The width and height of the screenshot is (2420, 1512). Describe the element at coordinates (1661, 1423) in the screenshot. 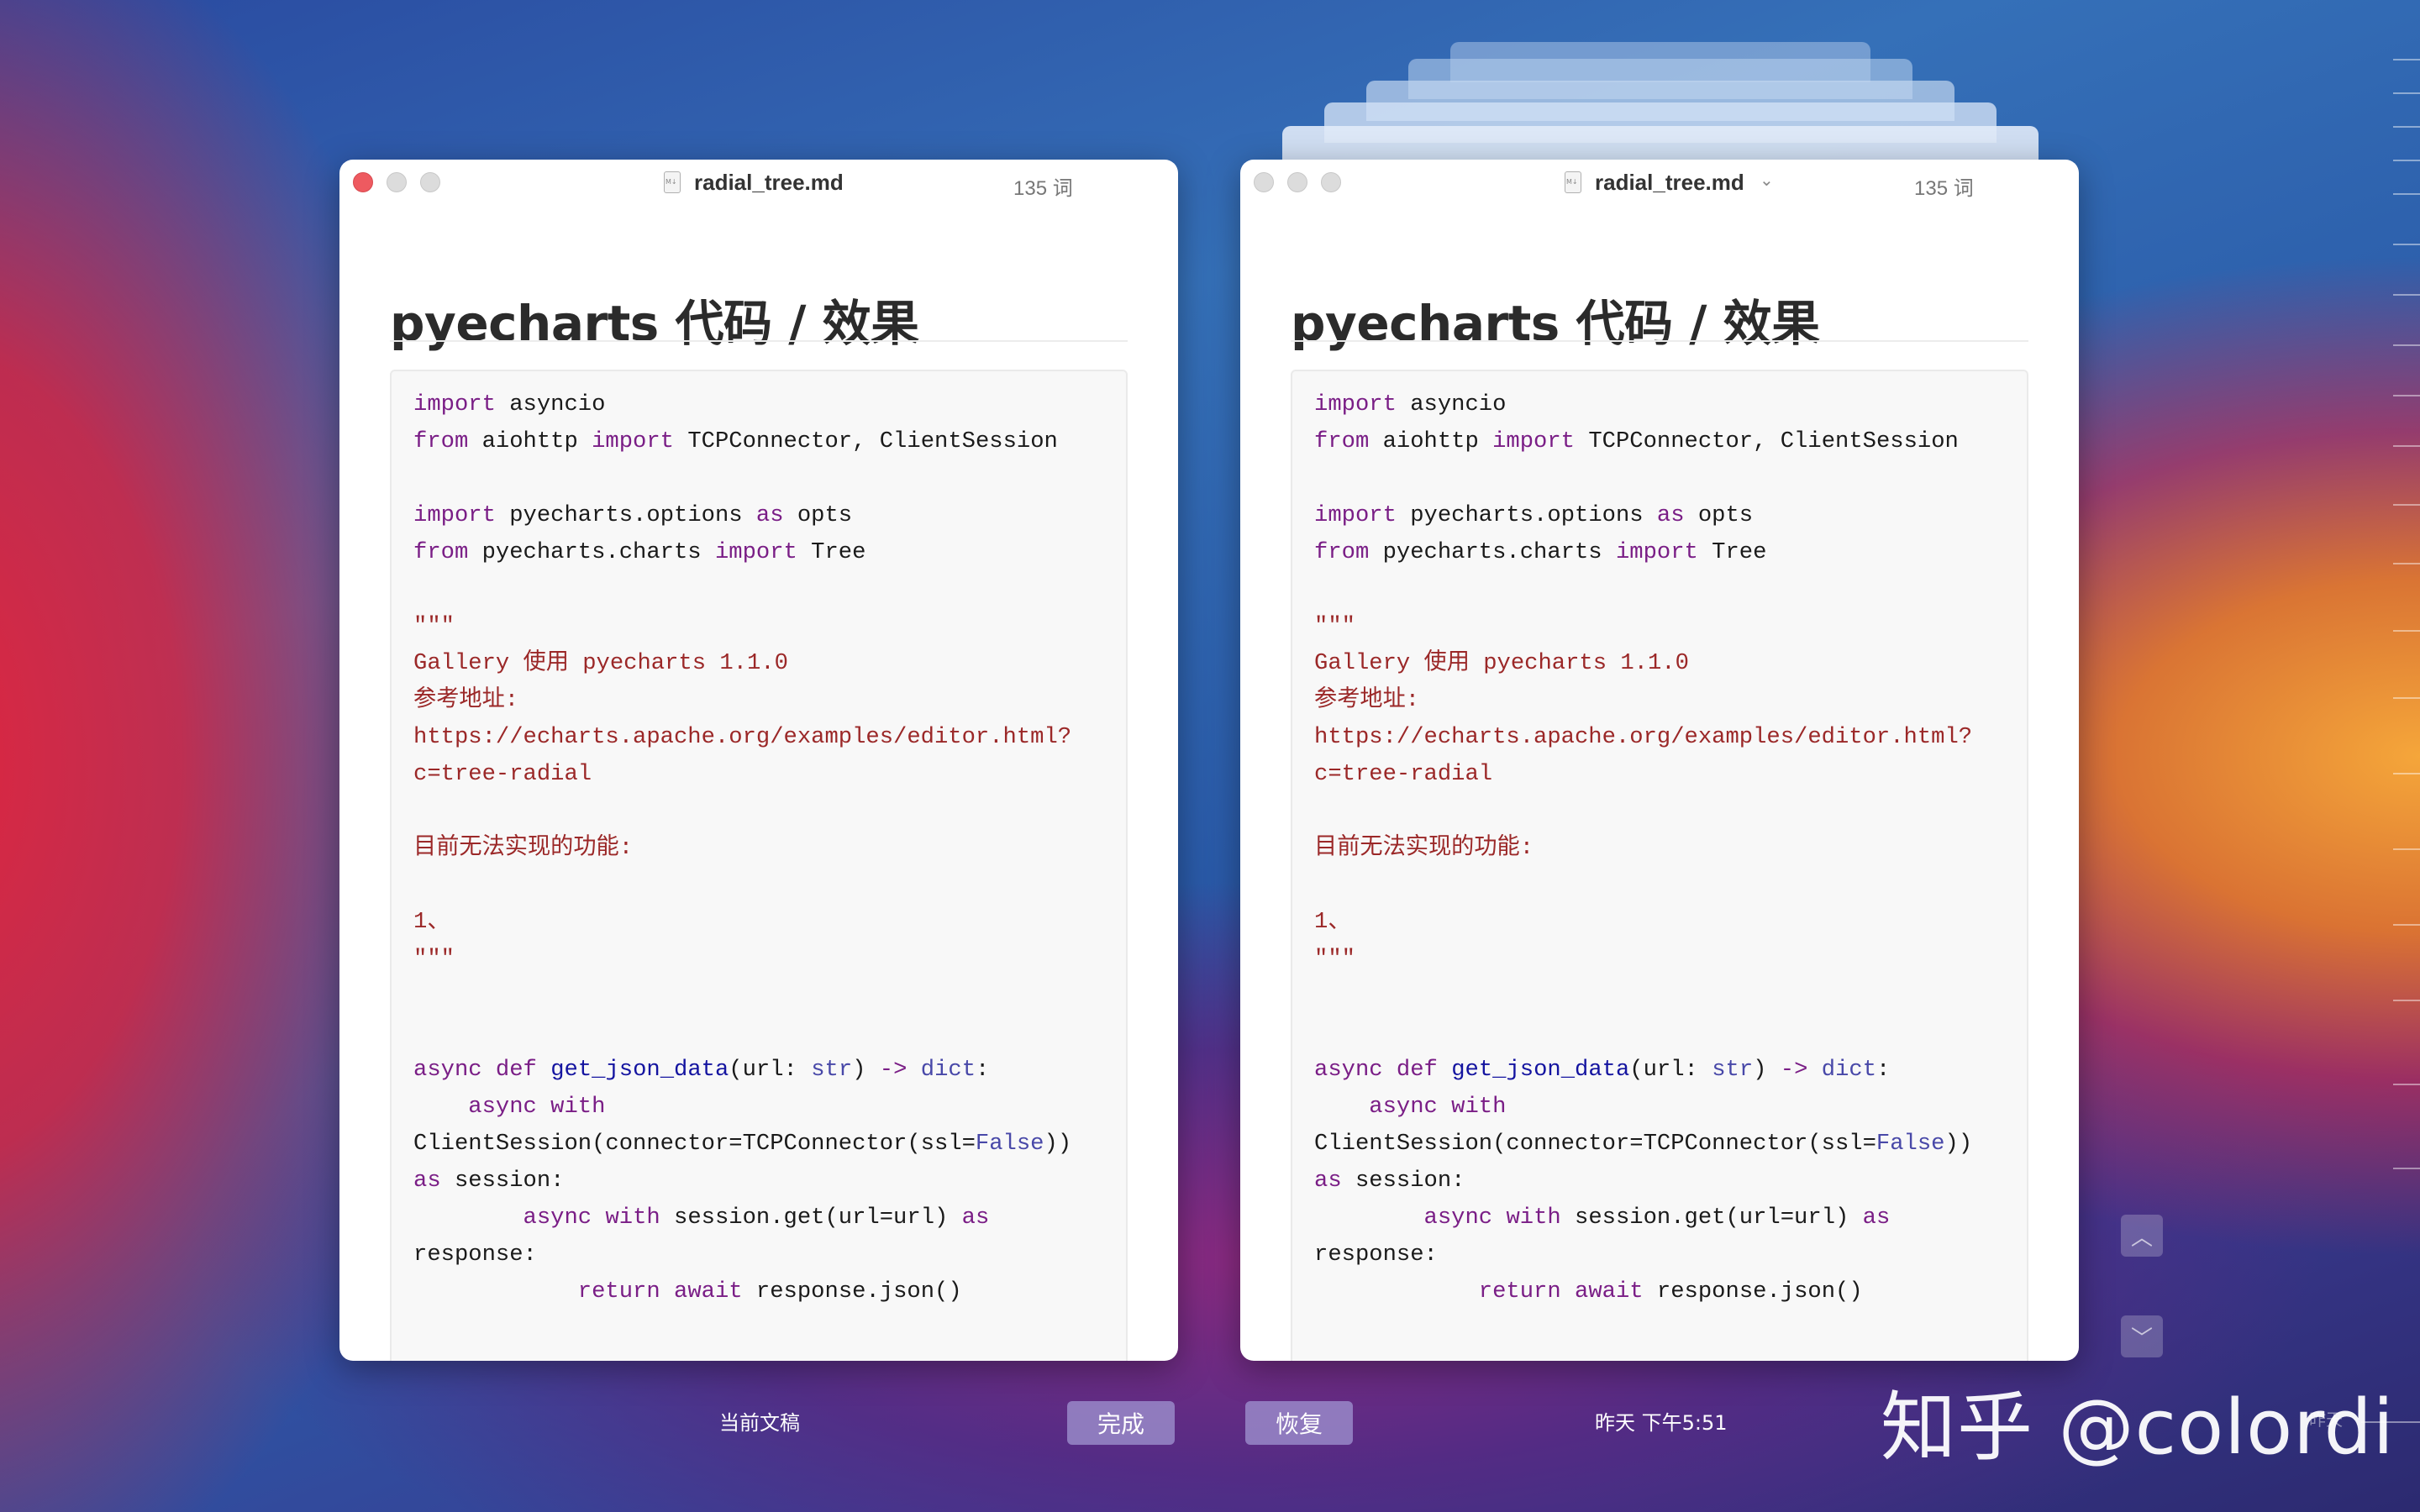

I see `version-timestamp: 昨天 下午5:51` at that location.